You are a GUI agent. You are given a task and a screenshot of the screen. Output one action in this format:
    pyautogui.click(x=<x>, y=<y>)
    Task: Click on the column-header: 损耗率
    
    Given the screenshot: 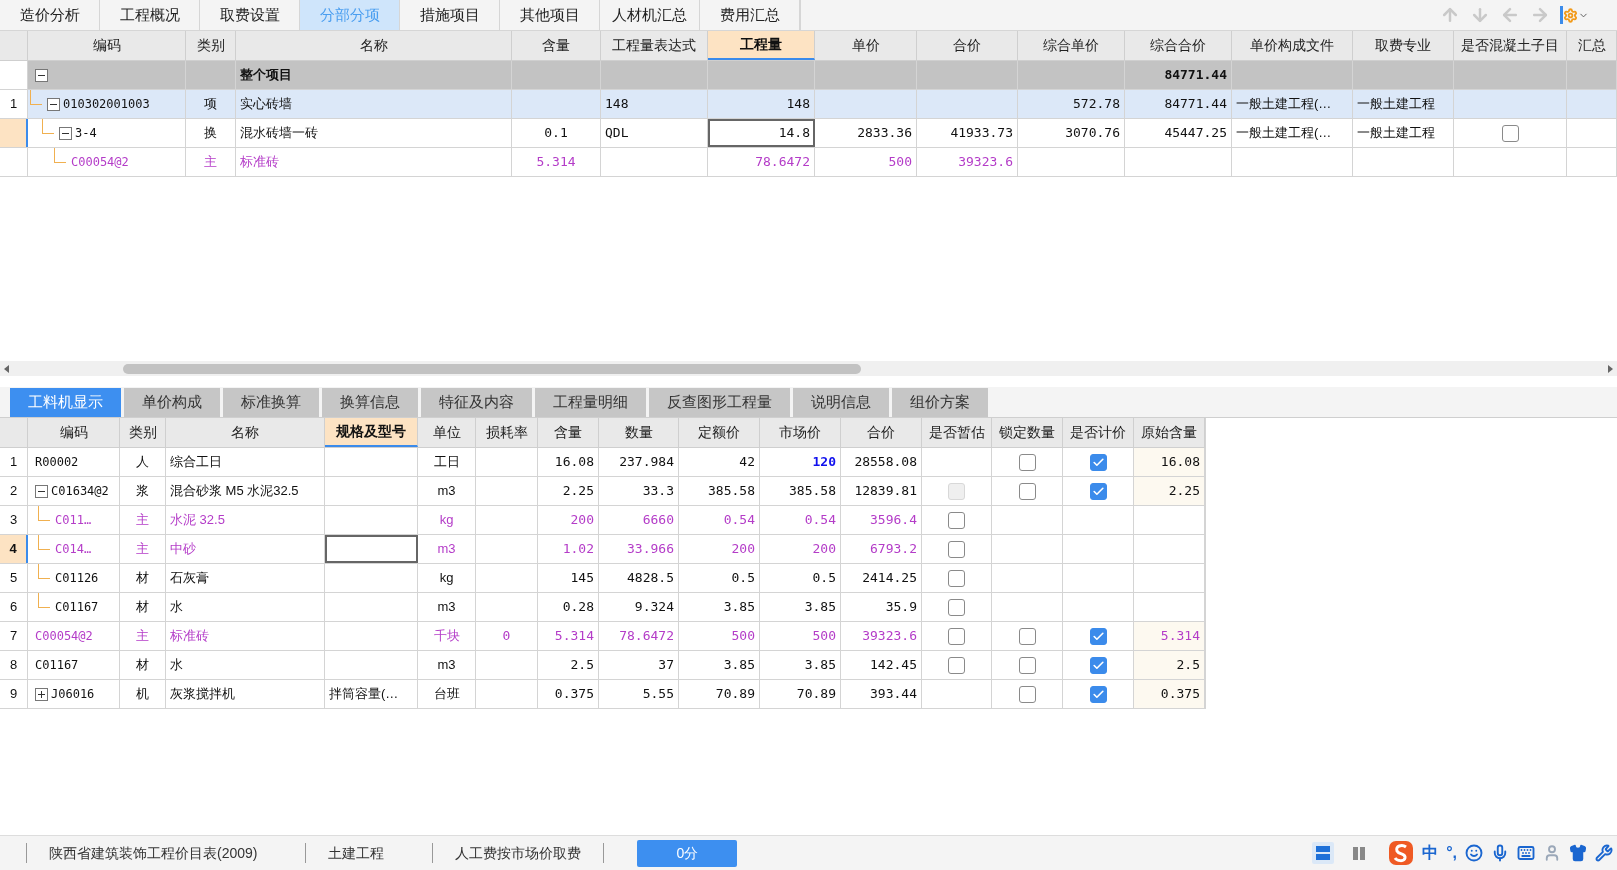 What is the action you would take?
    pyautogui.click(x=507, y=432)
    